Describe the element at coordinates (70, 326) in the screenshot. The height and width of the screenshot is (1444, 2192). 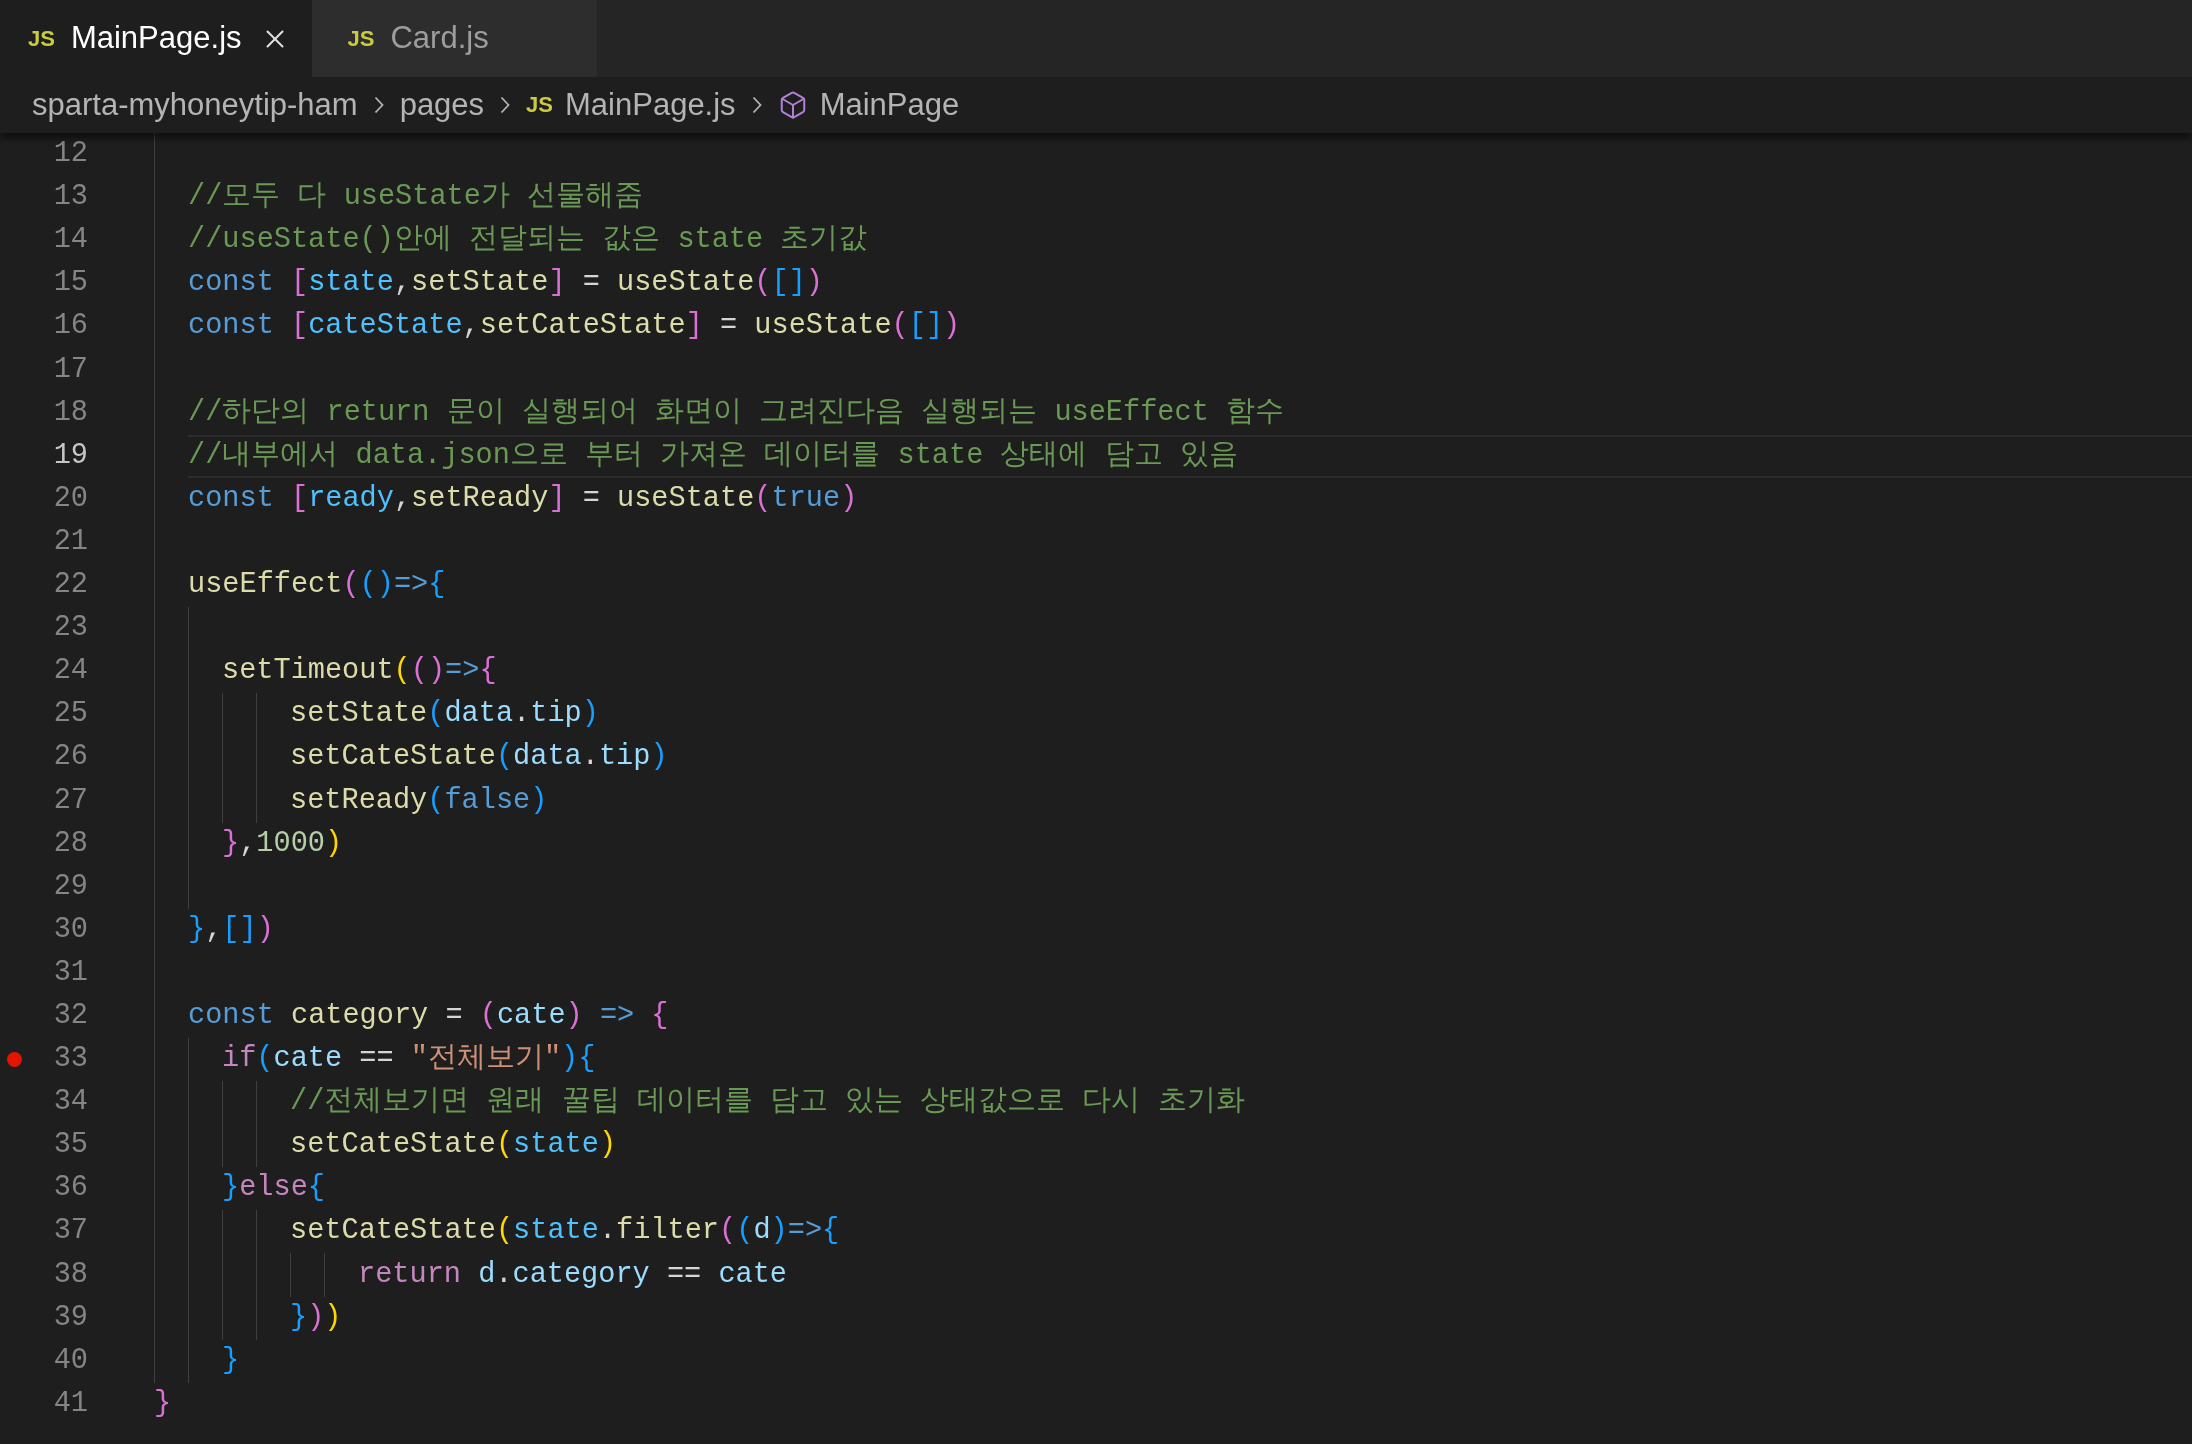
I see `line-number: 16` at that location.